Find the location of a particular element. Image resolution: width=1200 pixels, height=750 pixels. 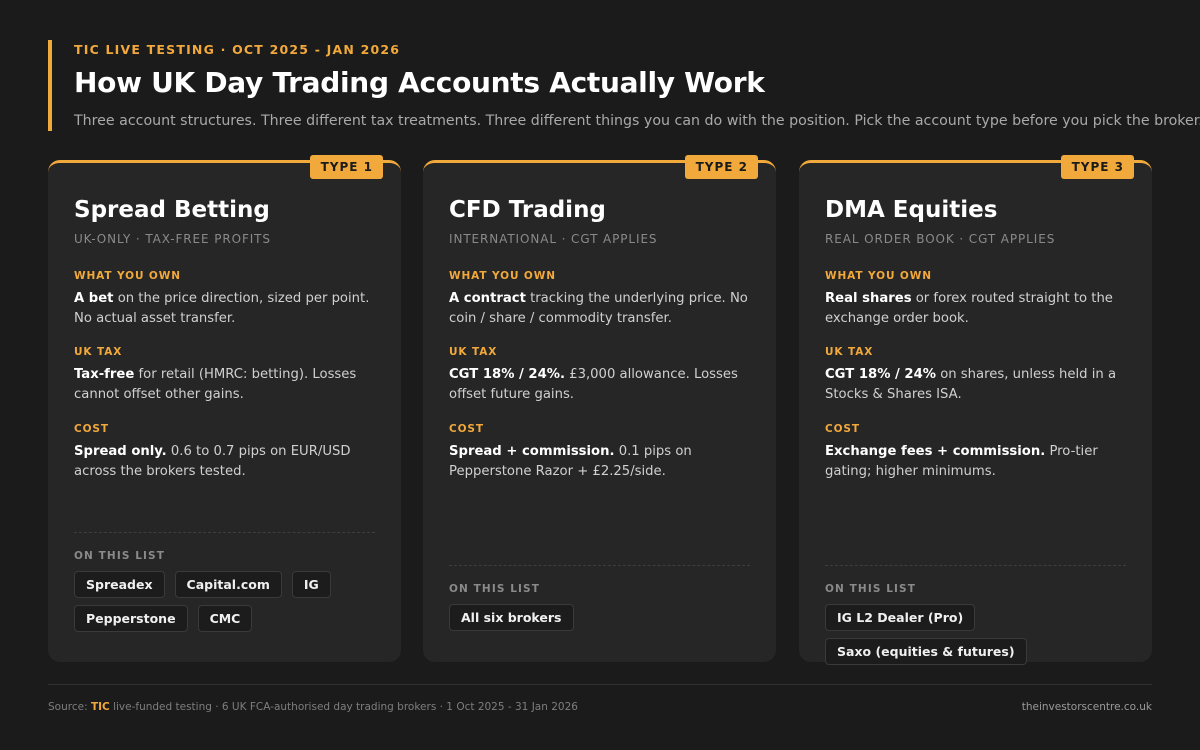

footer-divider is located at coordinates (600, 684).